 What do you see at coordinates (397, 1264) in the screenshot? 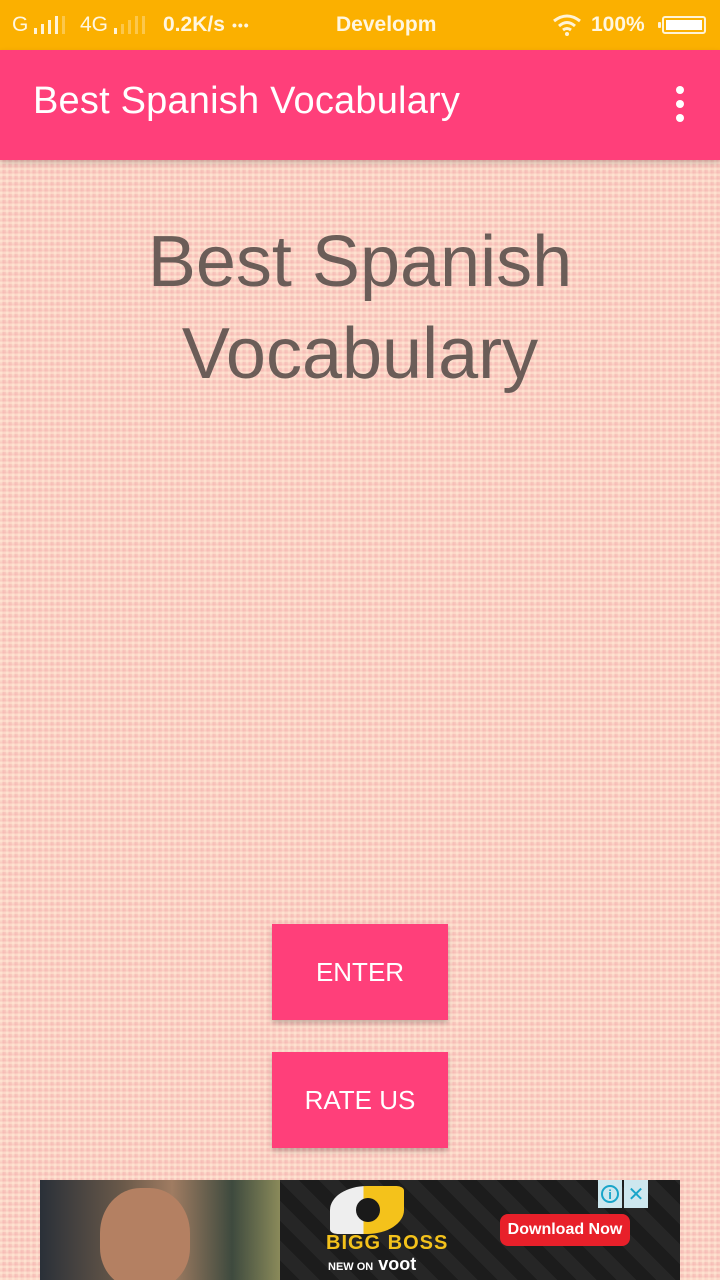
I see `ad-tagline-brand: voot` at bounding box center [397, 1264].